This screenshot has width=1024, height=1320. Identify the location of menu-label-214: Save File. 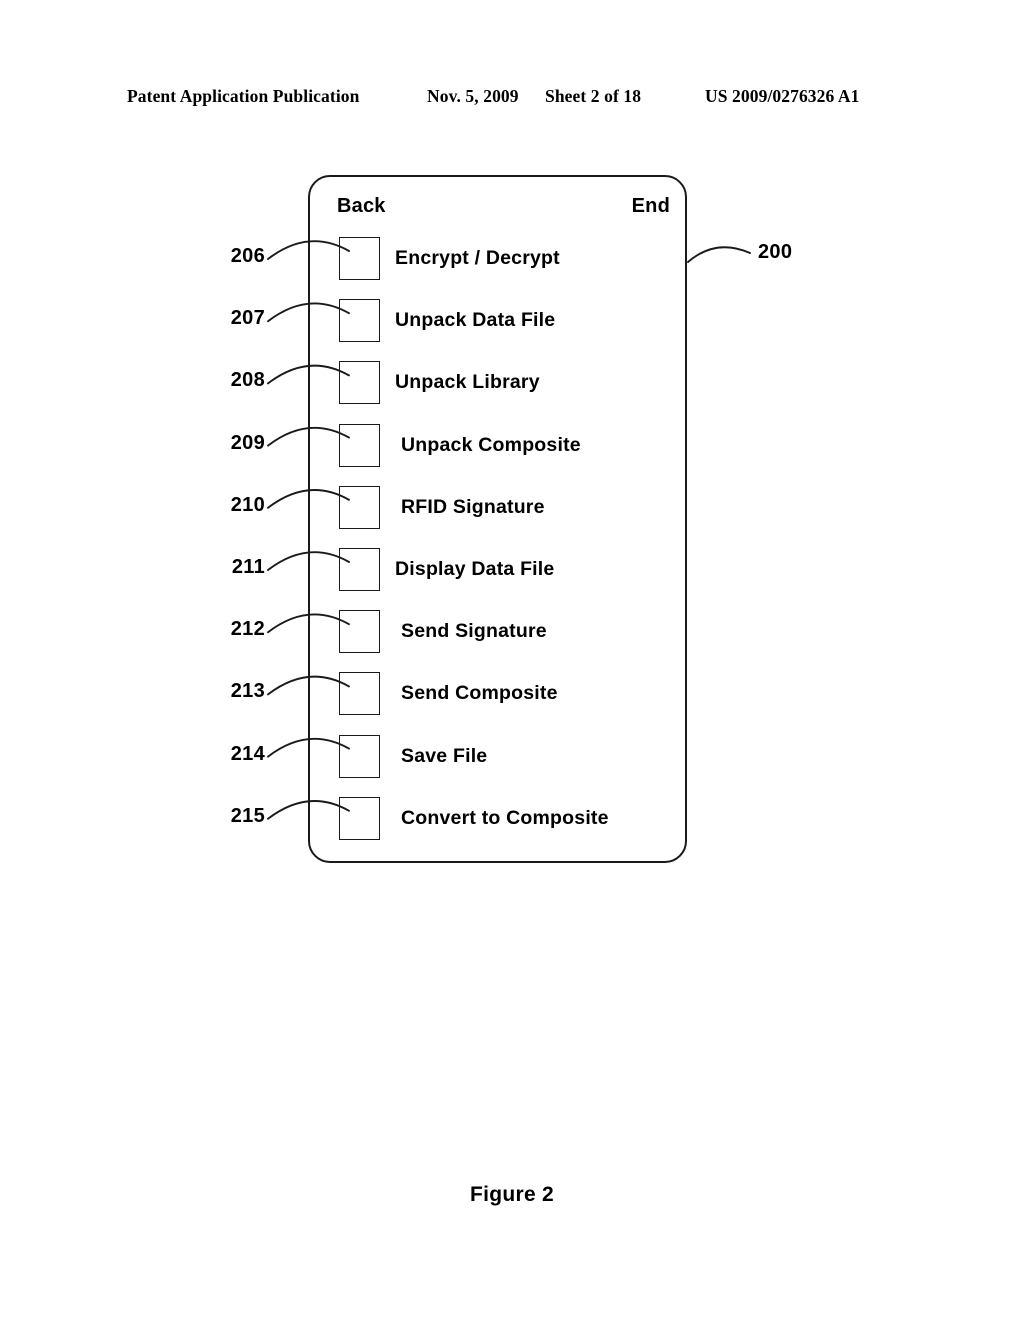
(444, 755).